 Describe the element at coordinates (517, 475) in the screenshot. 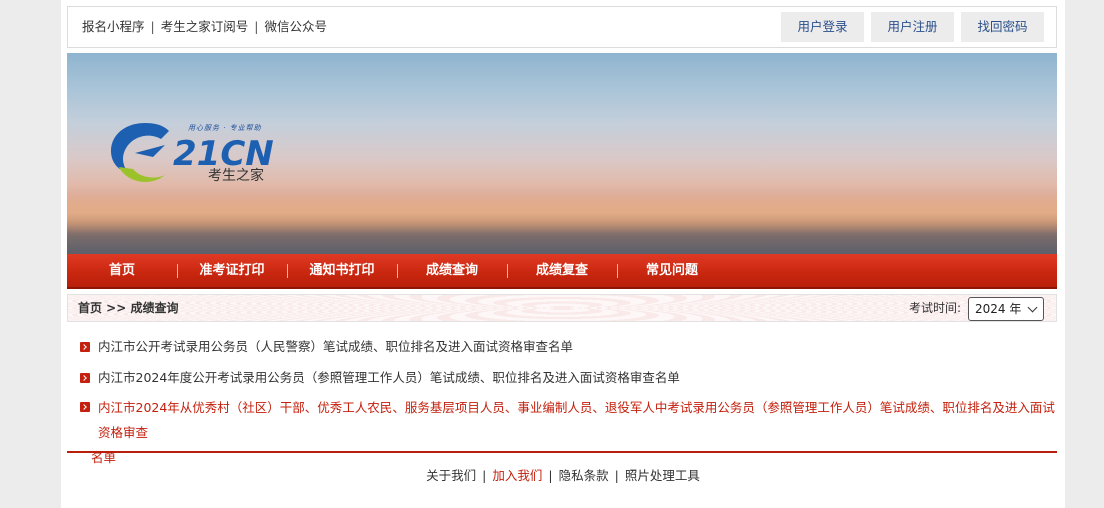

I see `join-link: 加入我们` at that location.